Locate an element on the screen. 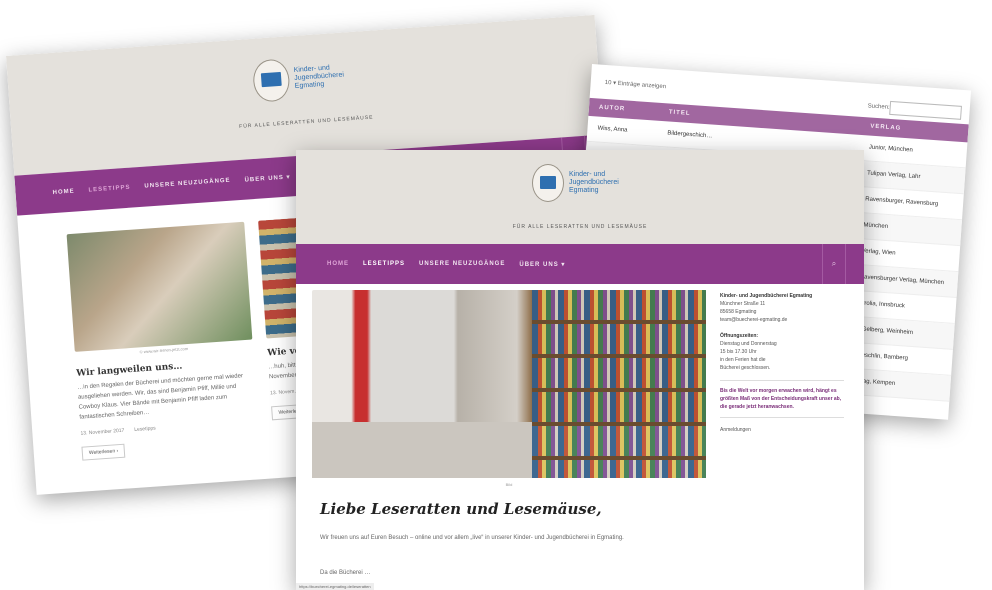 The image size is (992, 590). column-header-title: TITEL is located at coordinates (680, 112).